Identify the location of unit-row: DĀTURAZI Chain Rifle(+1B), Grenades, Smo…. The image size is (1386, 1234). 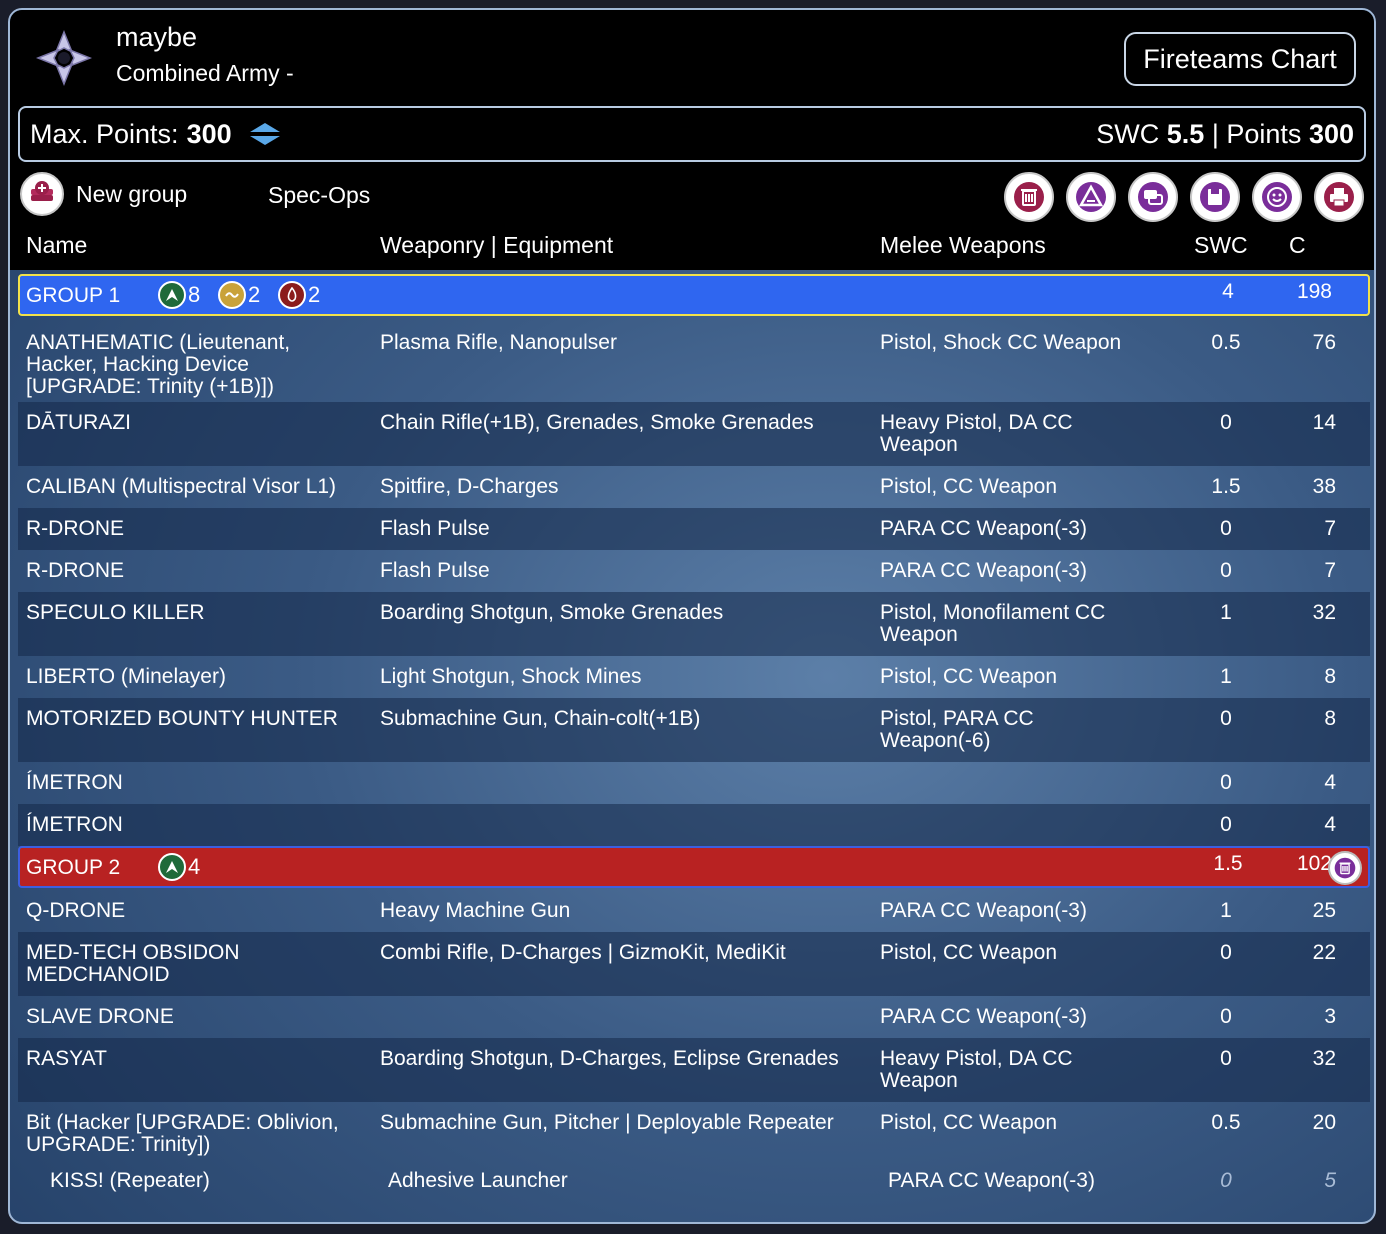
(694, 434).